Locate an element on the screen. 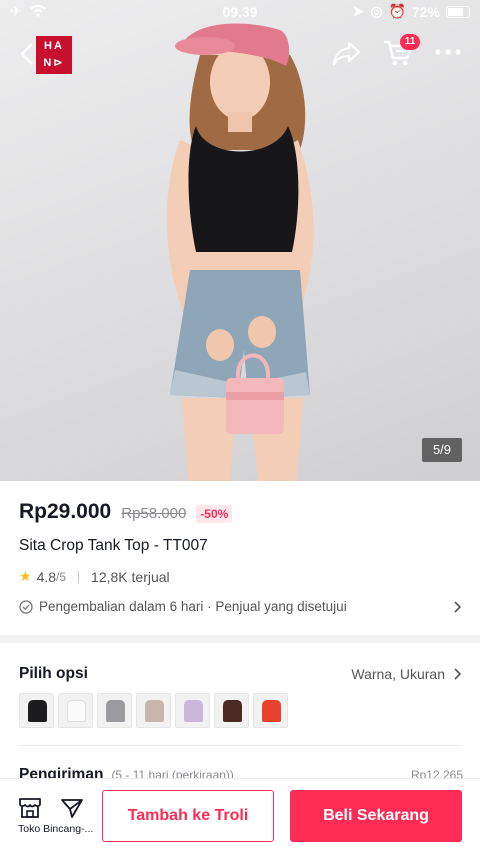  share-icon is located at coordinates (346, 53).